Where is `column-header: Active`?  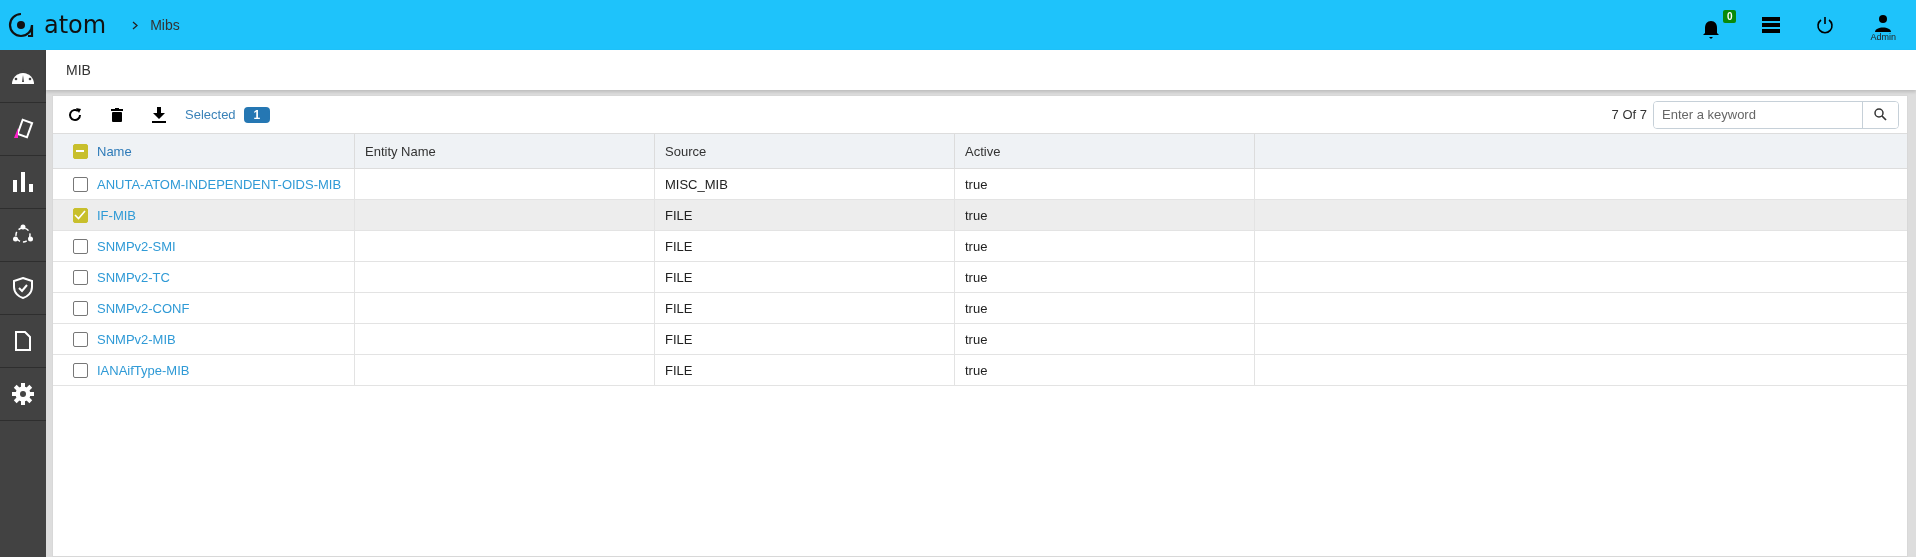 column-header: Active is located at coordinates (983, 151).